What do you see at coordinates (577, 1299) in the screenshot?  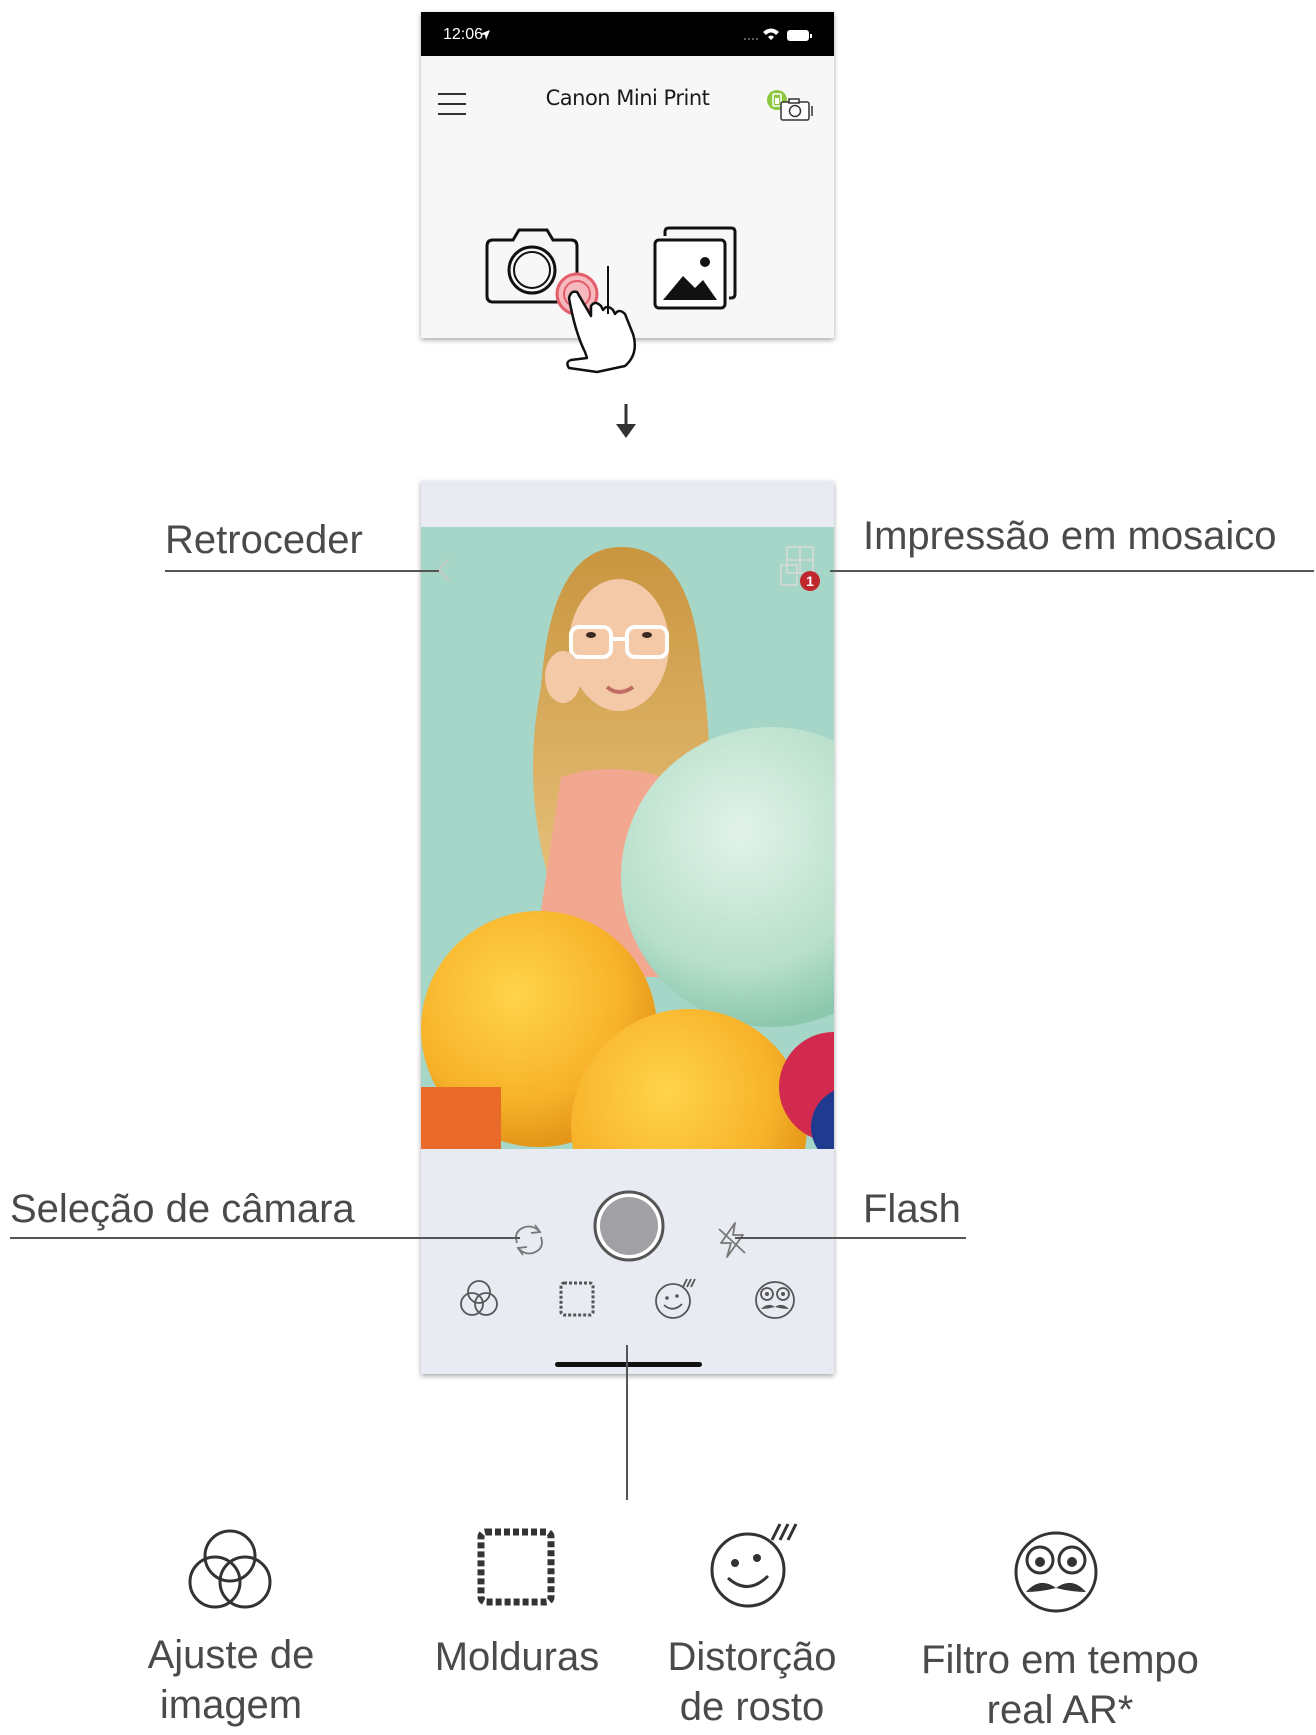 I see `frame-icon` at bounding box center [577, 1299].